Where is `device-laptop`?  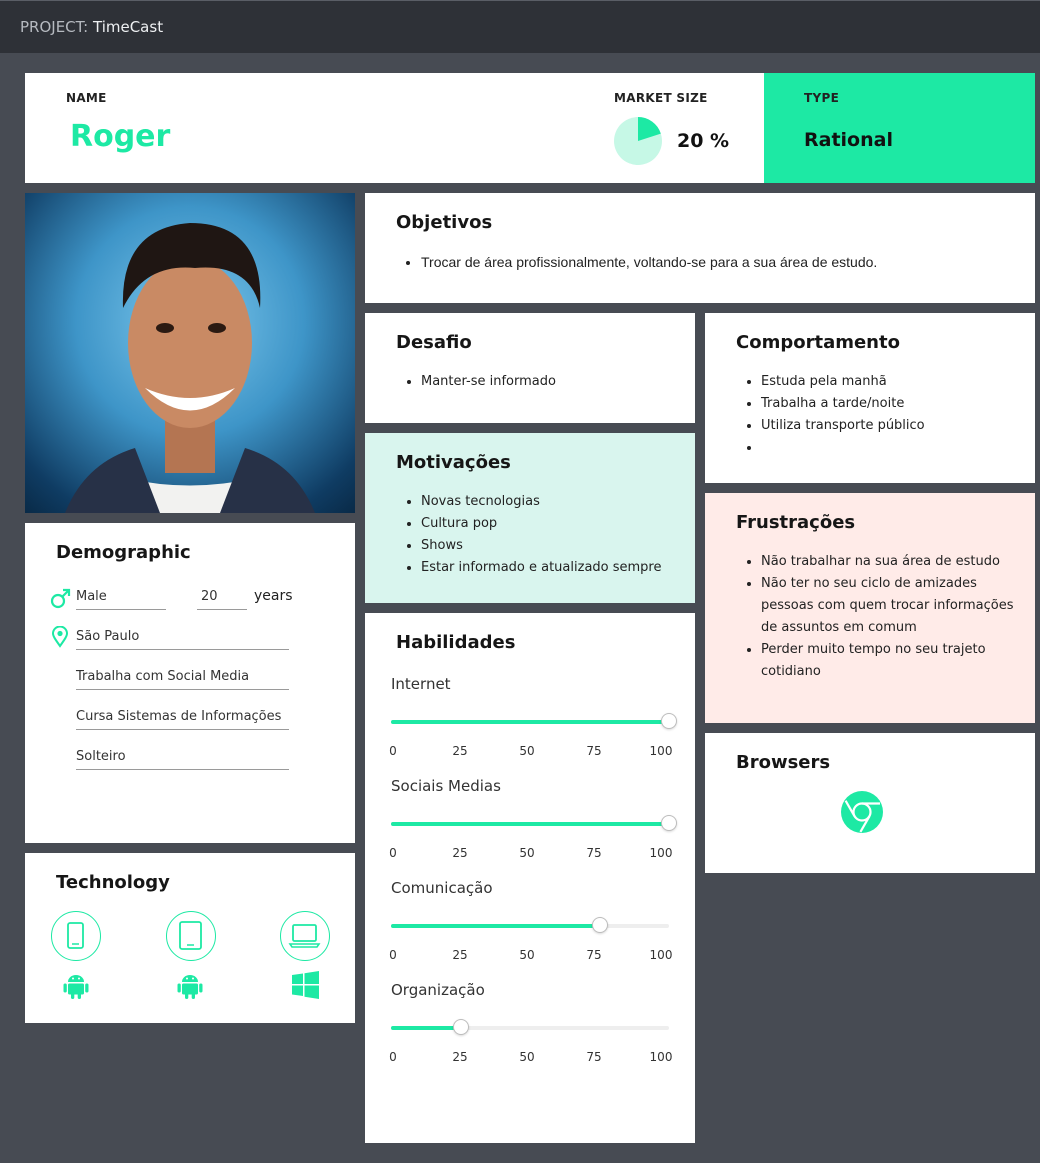
device-laptop is located at coordinates (305, 936).